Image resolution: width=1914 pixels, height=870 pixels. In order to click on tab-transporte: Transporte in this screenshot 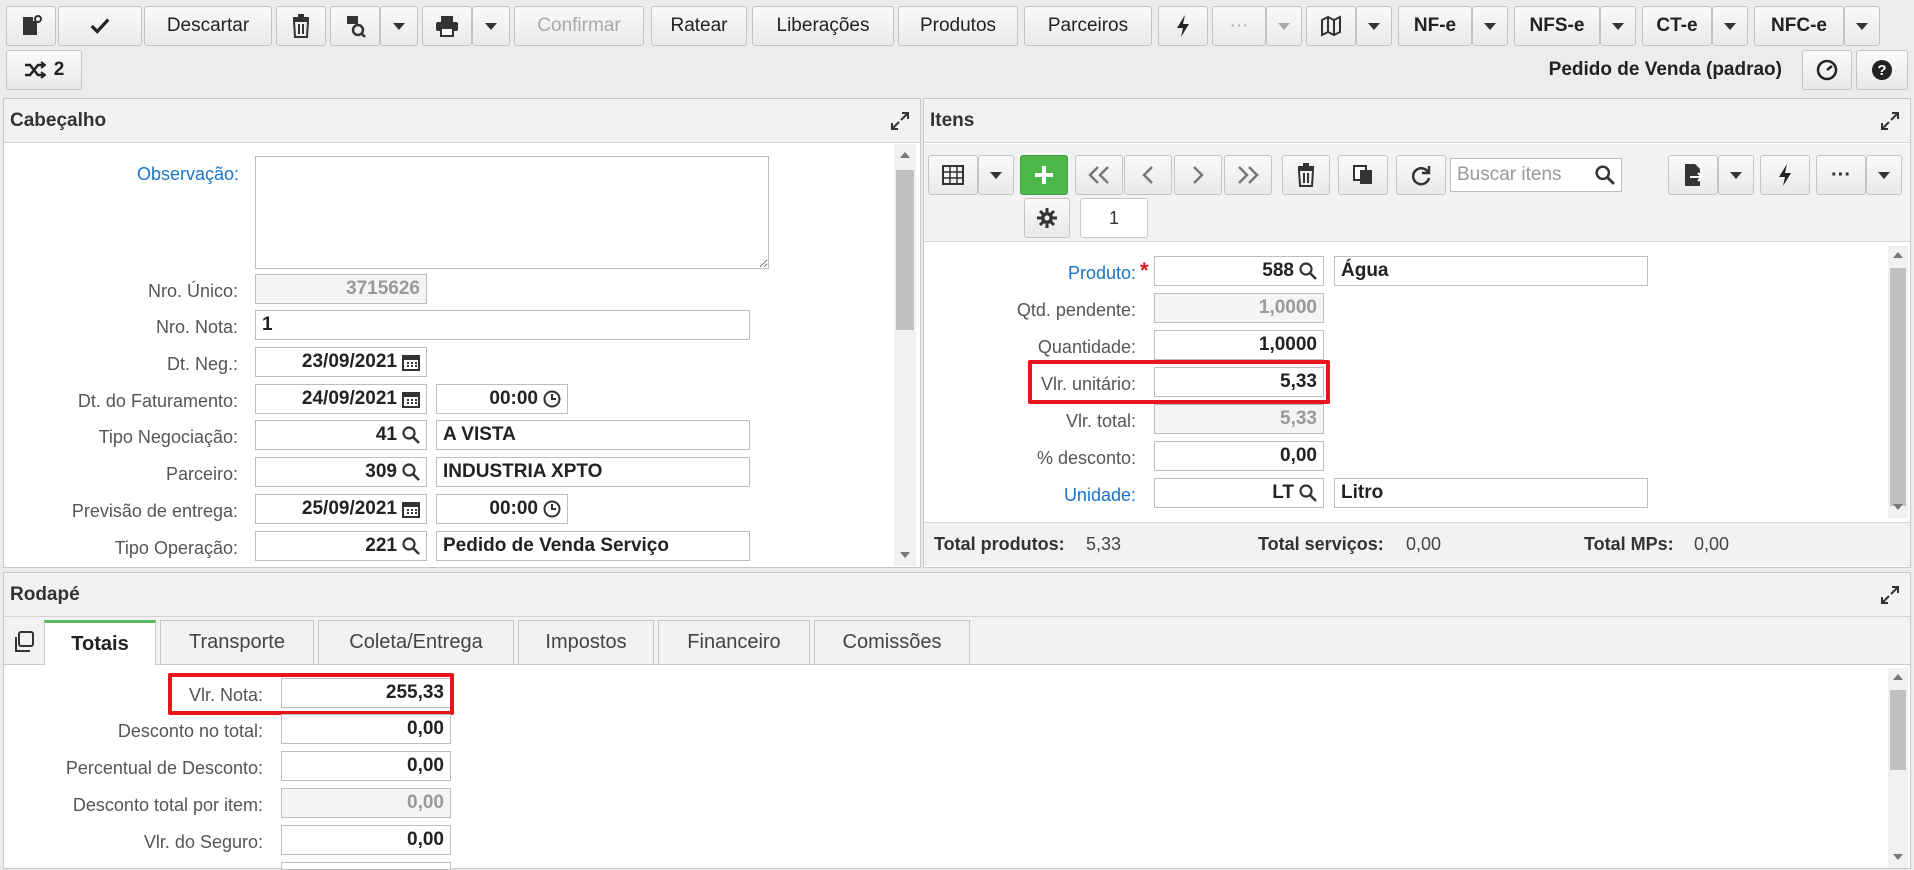, I will do `click(237, 642)`.